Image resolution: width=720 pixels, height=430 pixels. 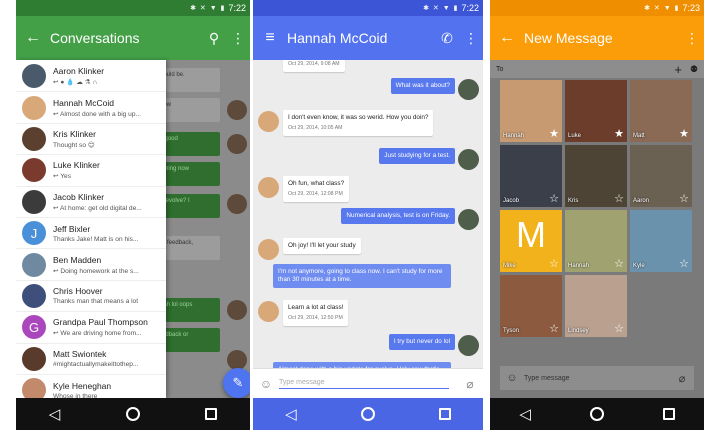 I want to click on phone-call-icon: ✆, so click(x=447, y=38).